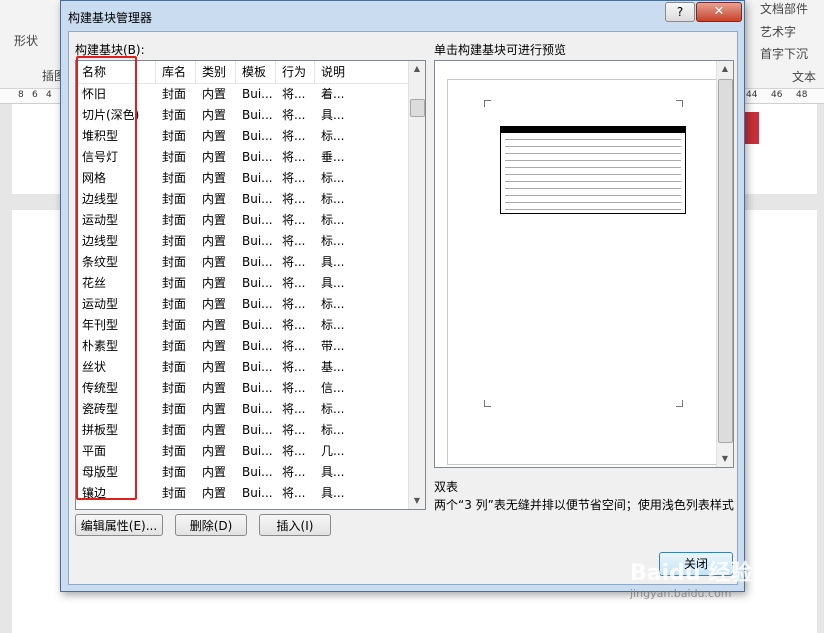 This screenshot has height=633, width=824. I want to click on preview-scrollbar: ▲ ▼, so click(724, 264).